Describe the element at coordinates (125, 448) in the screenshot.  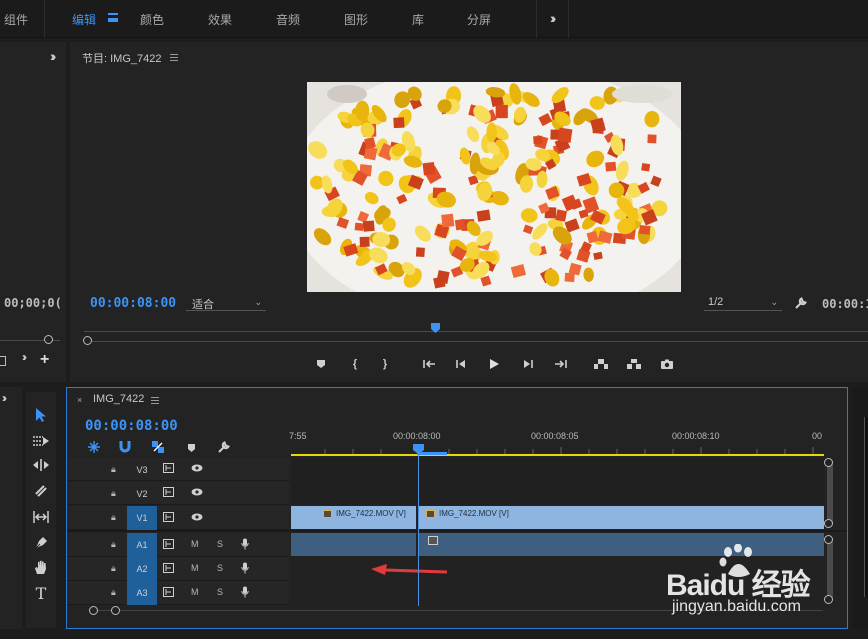
I see `snap-icon` at that location.